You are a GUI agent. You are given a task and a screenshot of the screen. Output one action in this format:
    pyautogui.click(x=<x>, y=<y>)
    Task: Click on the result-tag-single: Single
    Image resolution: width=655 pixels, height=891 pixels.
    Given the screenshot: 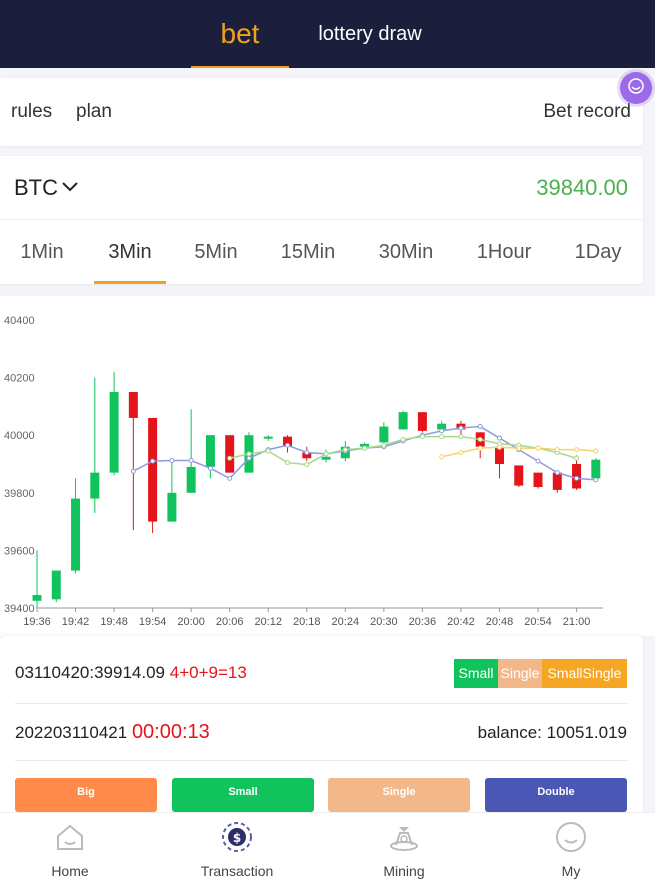 What is the action you would take?
    pyautogui.click(x=520, y=673)
    